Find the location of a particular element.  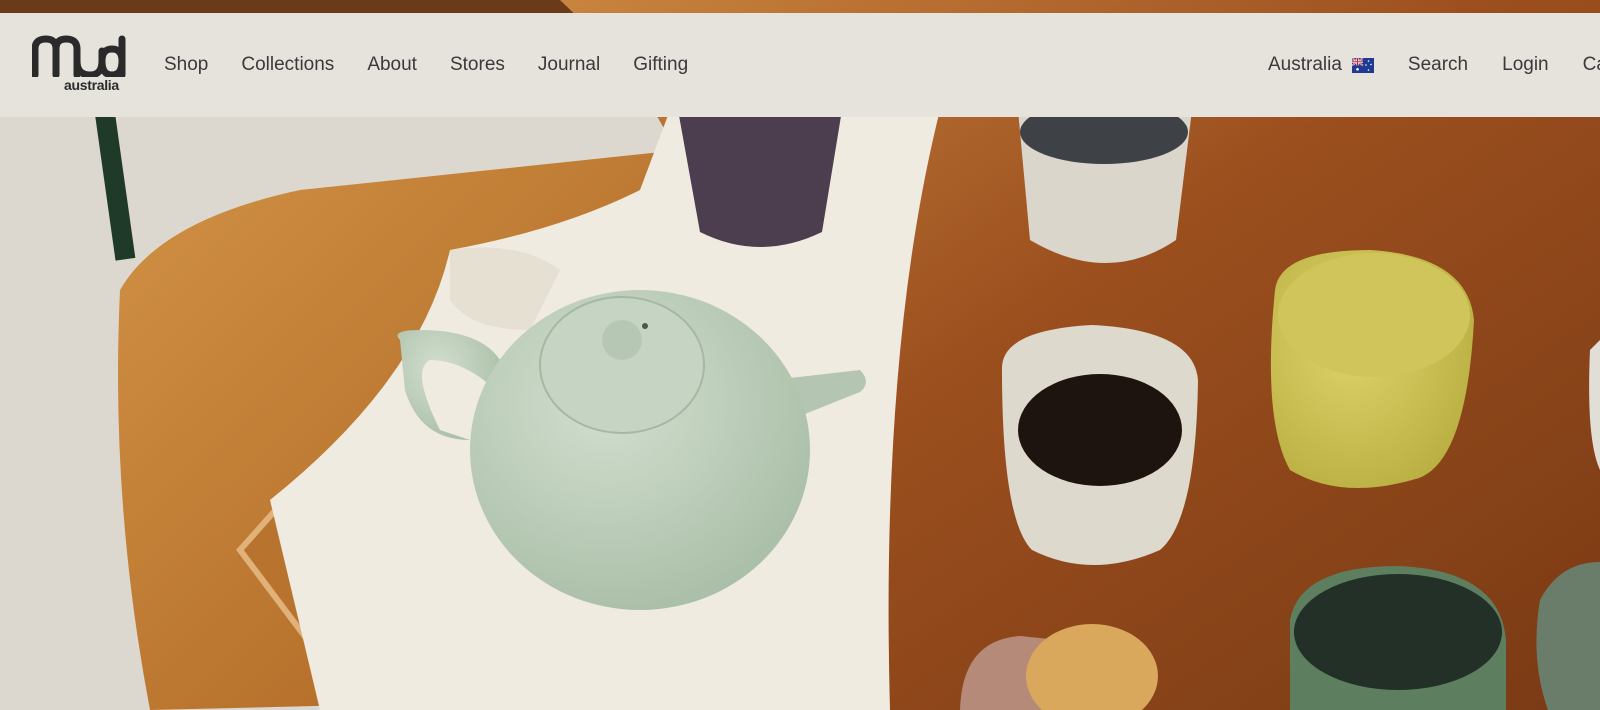

mud-australia-logo-icon is located at coordinates (79, 56).